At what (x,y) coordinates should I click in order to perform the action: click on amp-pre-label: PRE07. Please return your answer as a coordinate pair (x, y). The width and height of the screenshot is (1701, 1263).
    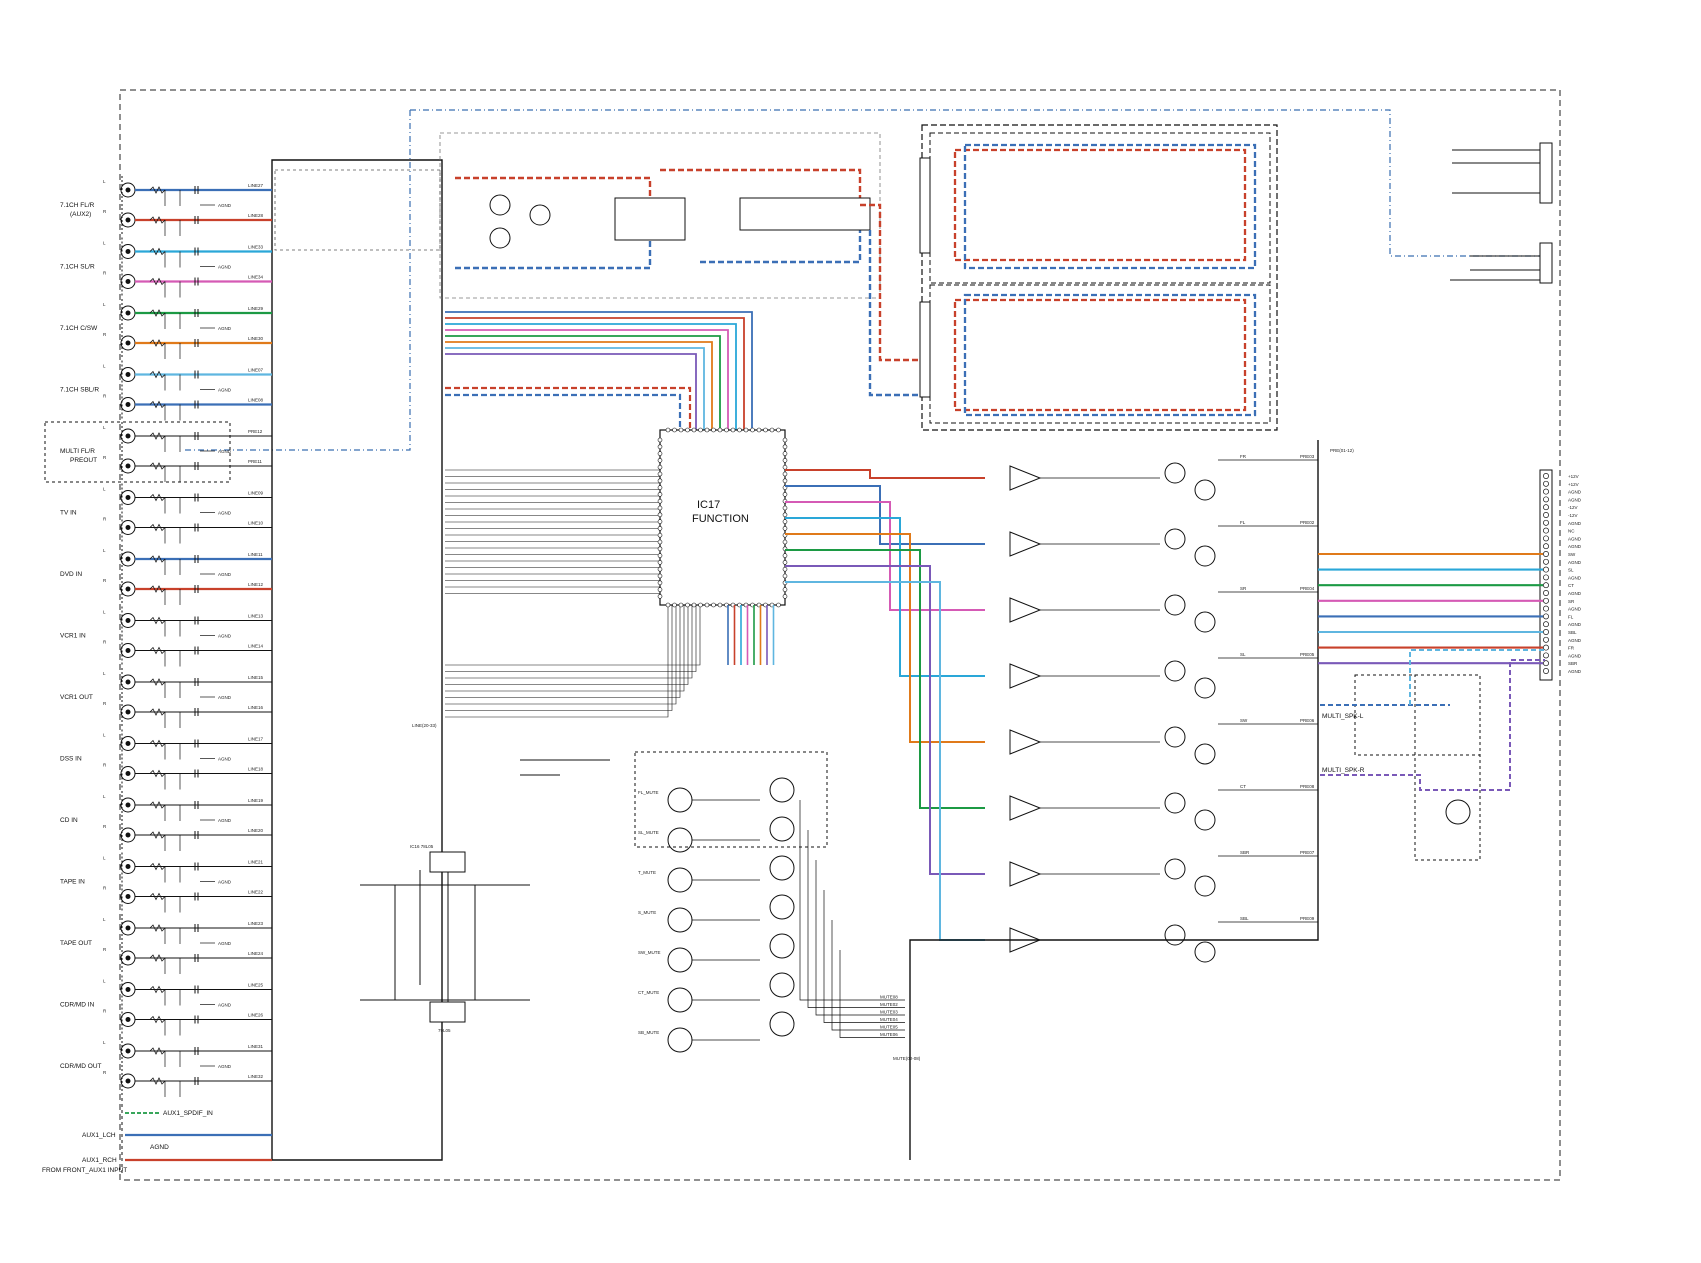
    Looking at the image, I should click on (1307, 852).